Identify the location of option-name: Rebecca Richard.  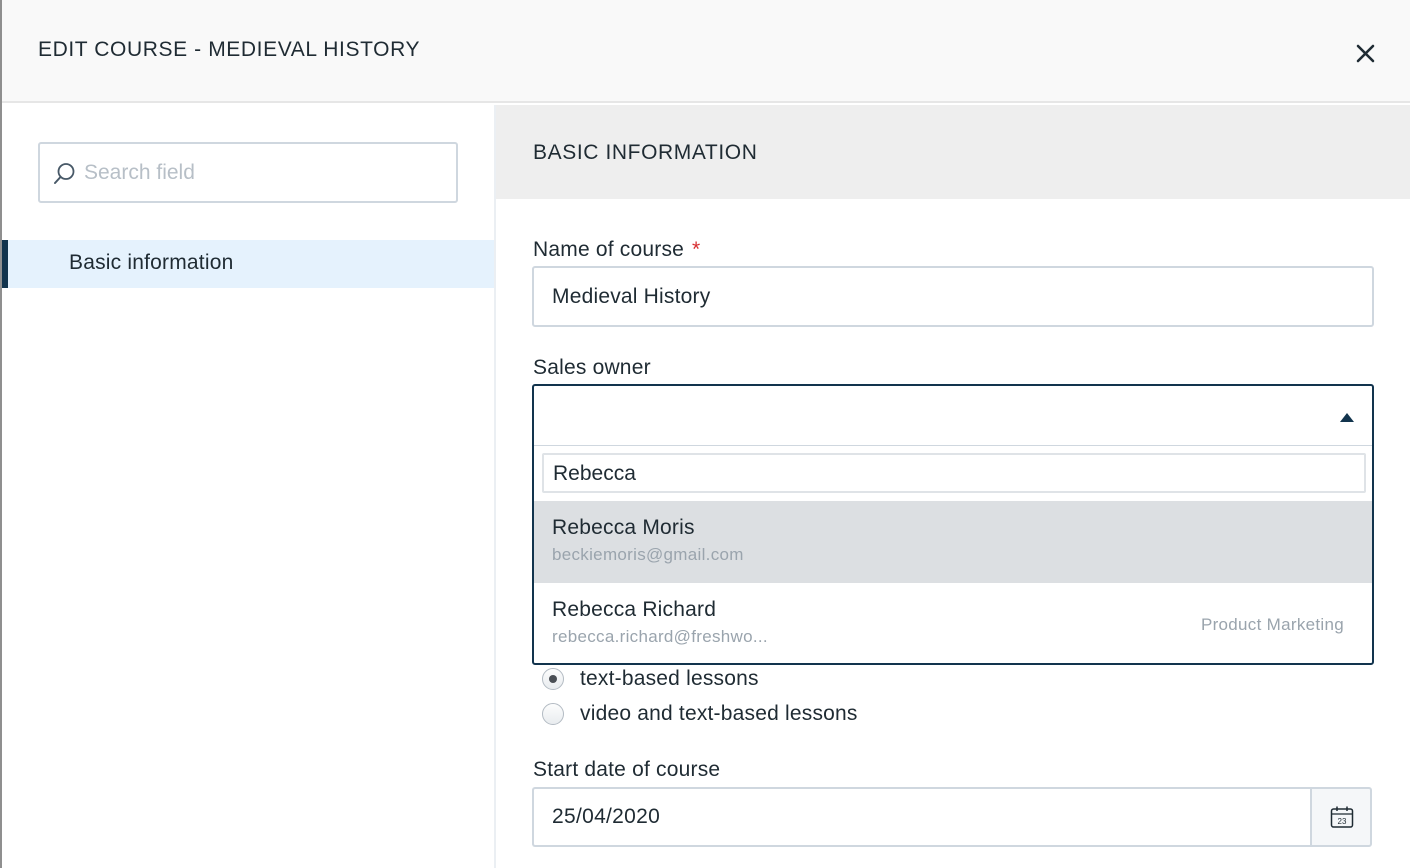
(634, 609).